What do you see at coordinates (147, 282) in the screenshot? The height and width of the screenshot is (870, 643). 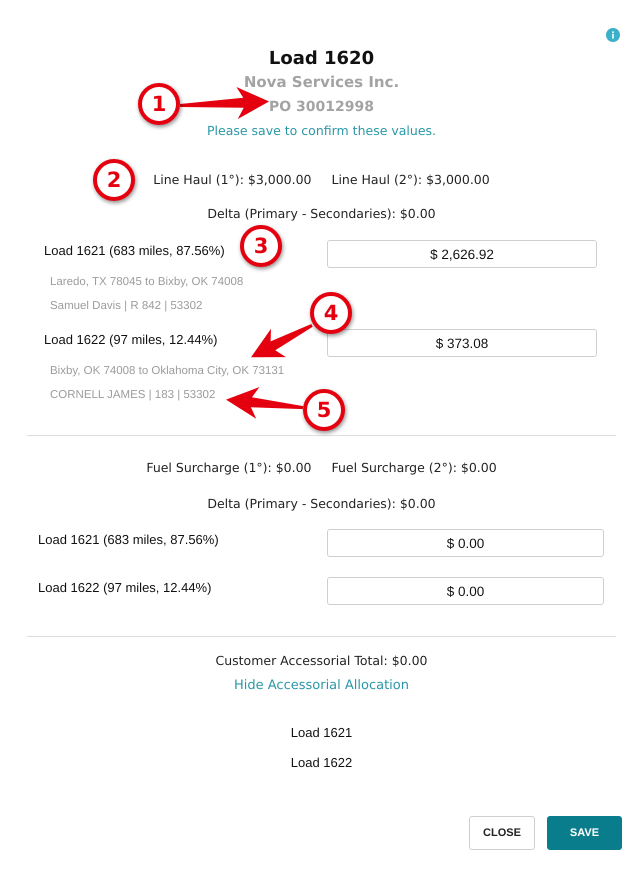 I see `route-text: Laredo, TX 78045 to Bixby, OK 74008` at bounding box center [147, 282].